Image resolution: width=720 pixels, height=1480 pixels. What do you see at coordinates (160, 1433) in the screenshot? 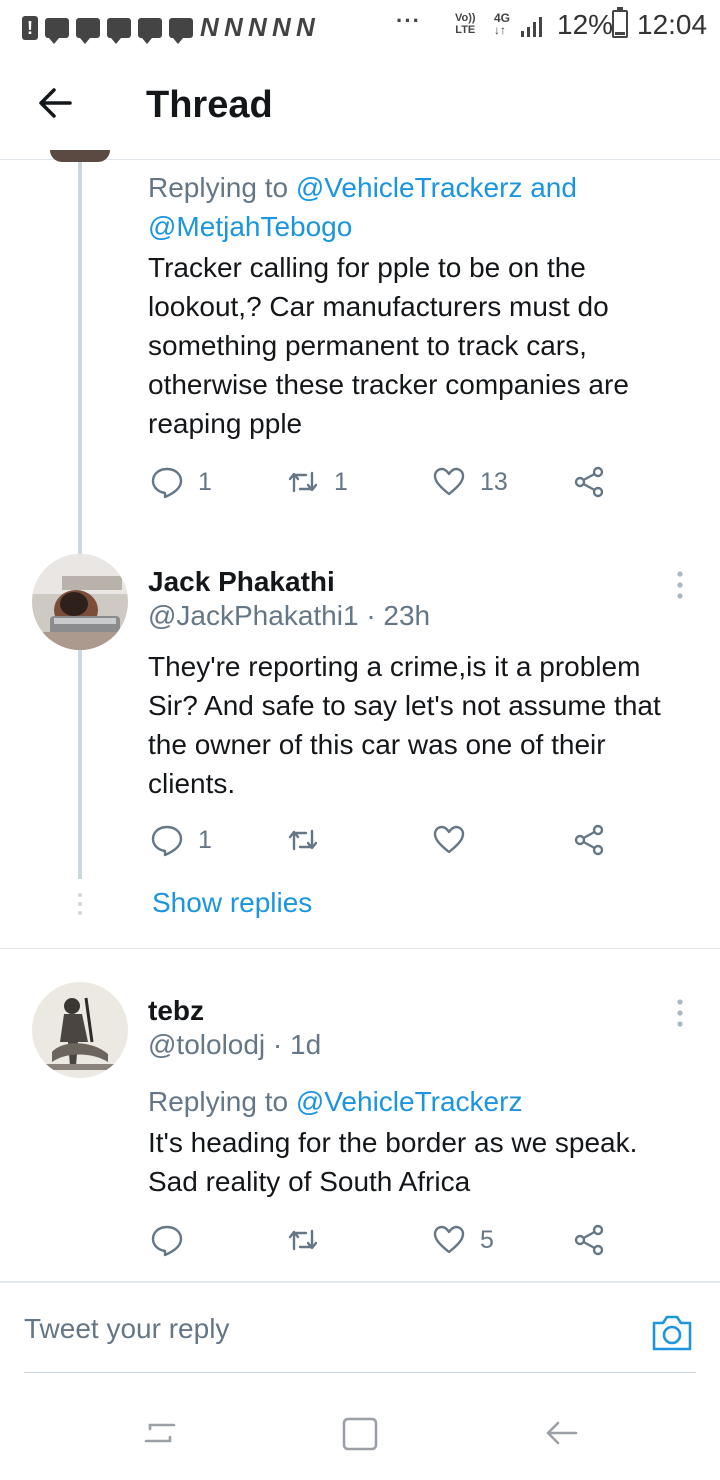
I see `recent-apps-icon` at bounding box center [160, 1433].